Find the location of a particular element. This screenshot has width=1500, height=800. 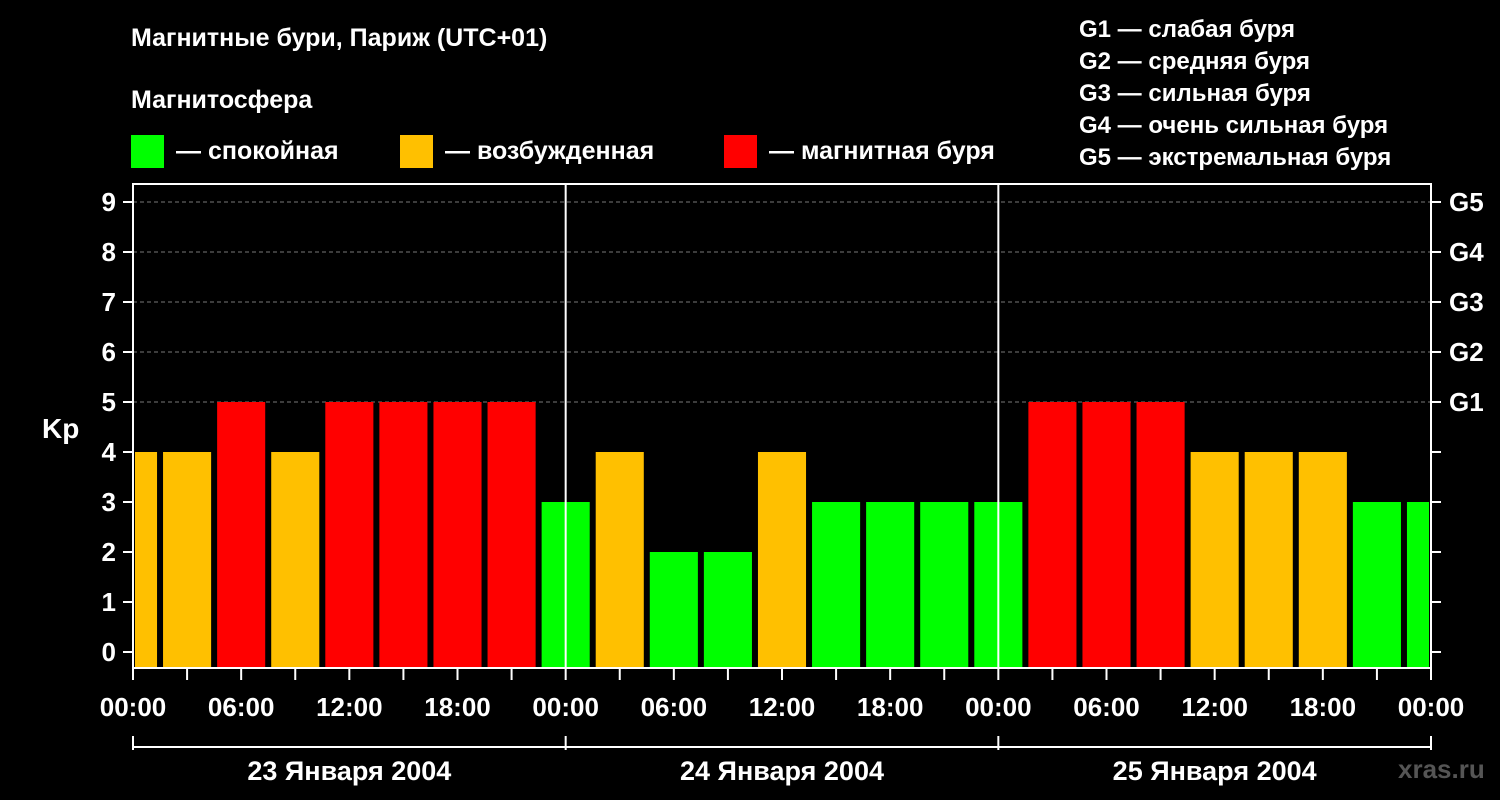

day-label: 24 Января 2004 is located at coordinates (782, 771).